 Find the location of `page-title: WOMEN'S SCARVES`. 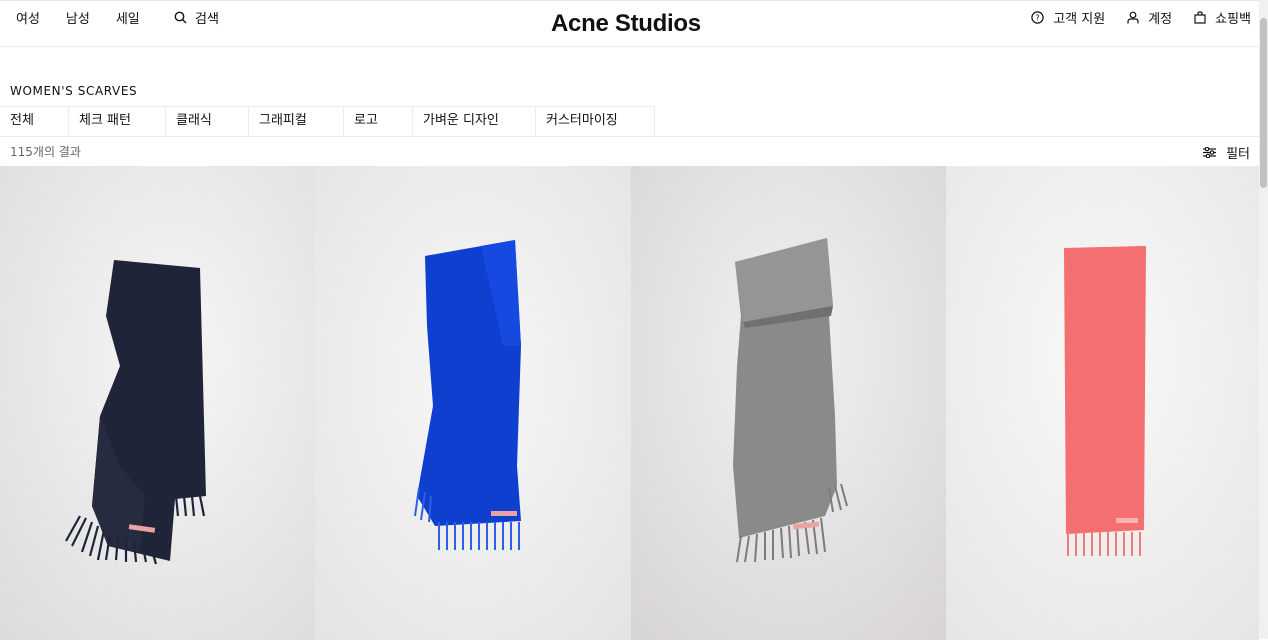

page-title: WOMEN'S SCARVES is located at coordinates (74, 91).